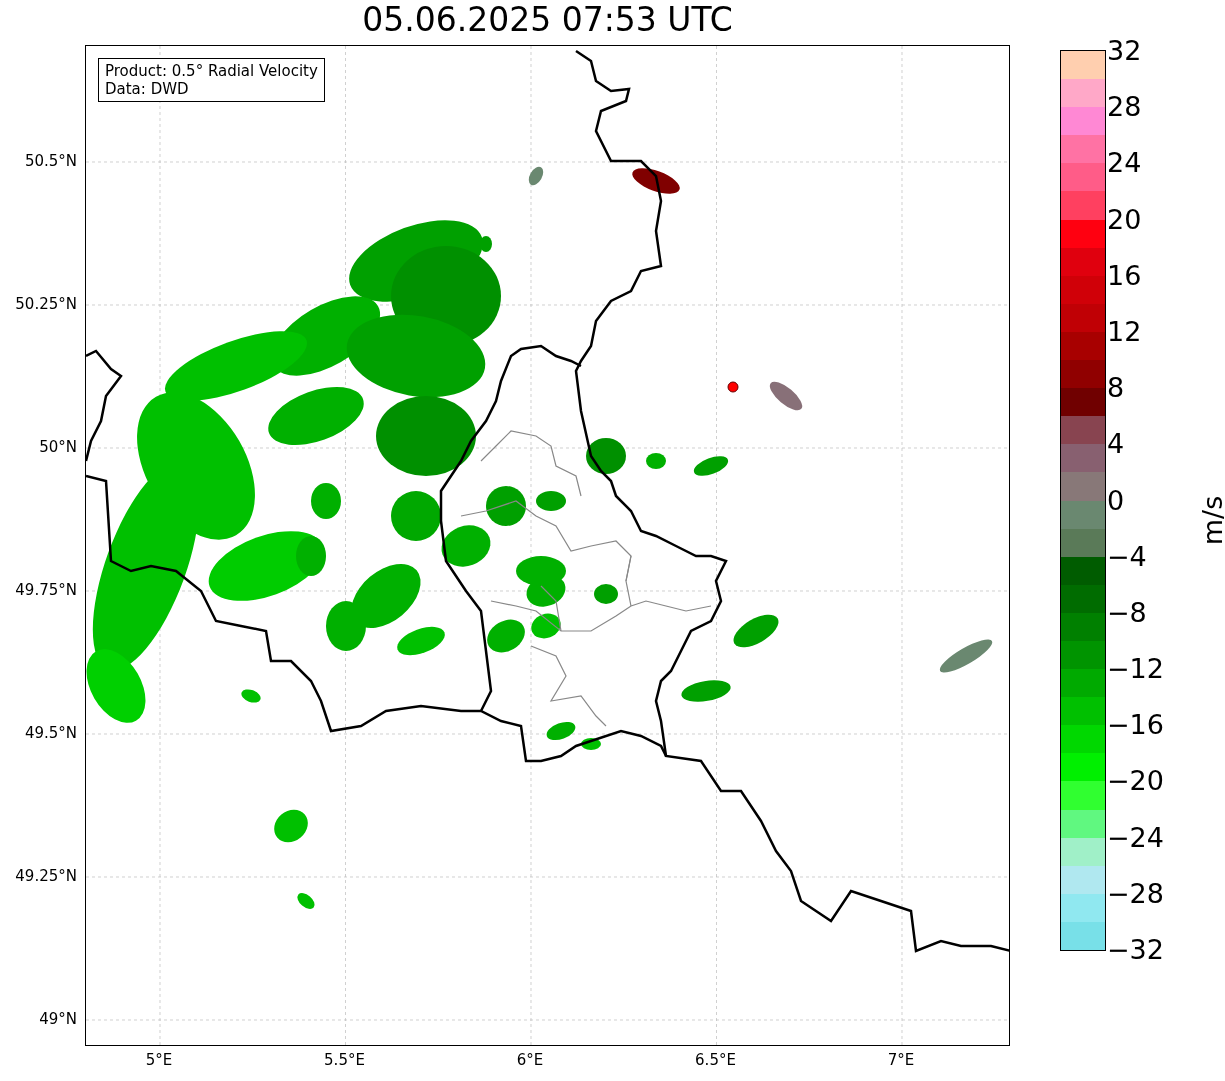 The width and height of the screenshot is (1225, 1081). What do you see at coordinates (901, 1060) in the screenshot?
I see `longitude-label: 7°E` at bounding box center [901, 1060].